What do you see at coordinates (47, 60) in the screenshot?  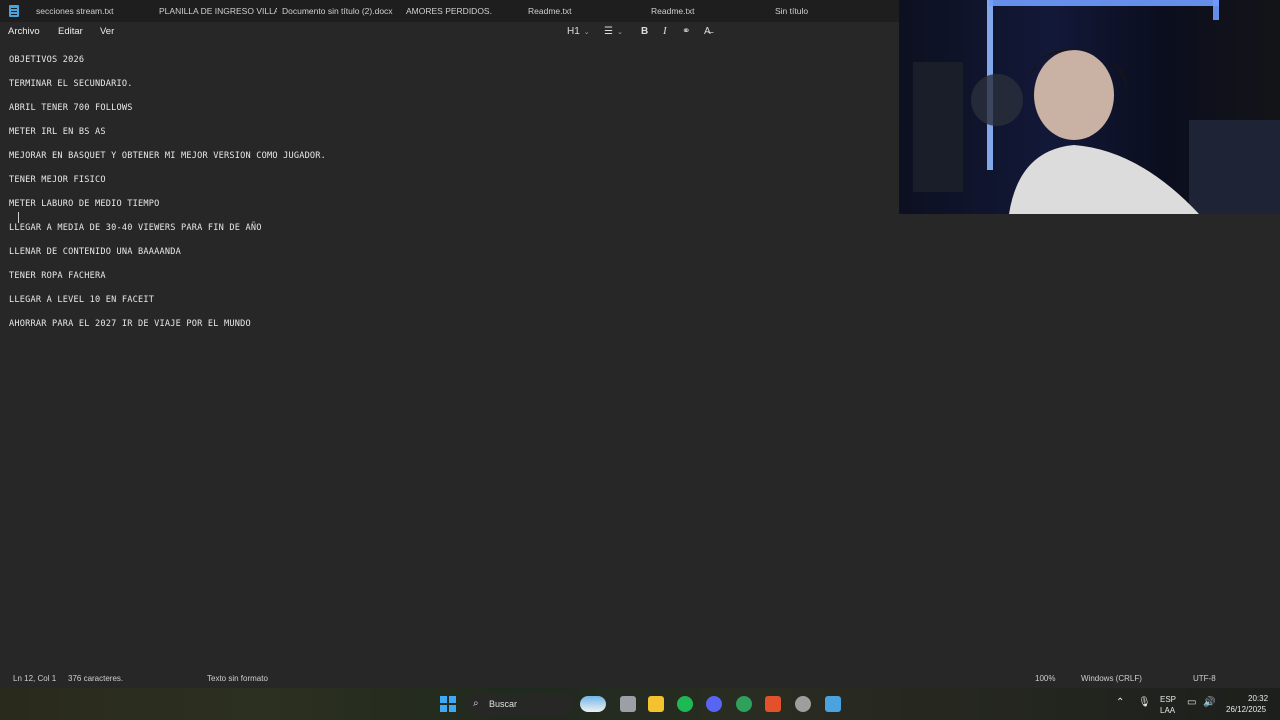 I see `editor-line: OBJETIVOS 2026` at bounding box center [47, 60].